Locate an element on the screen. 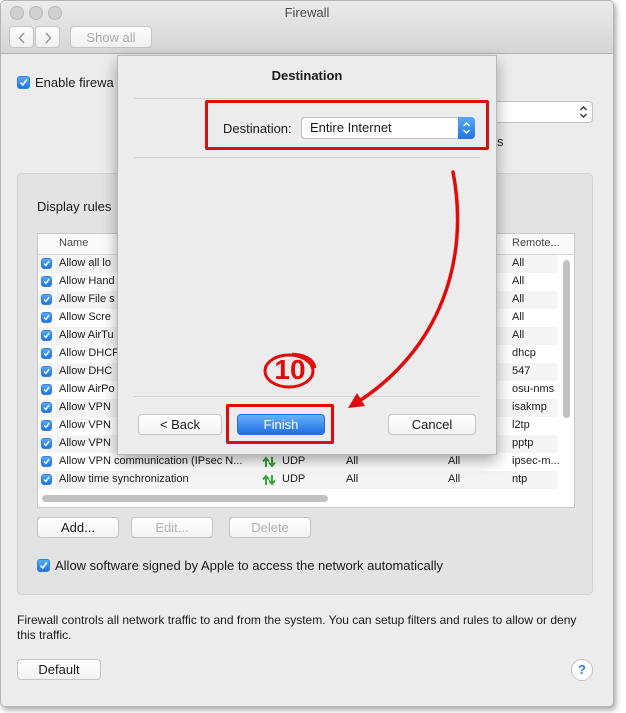 This screenshot has width=626, height=713. rules-partial-label: s is located at coordinates (500, 141).